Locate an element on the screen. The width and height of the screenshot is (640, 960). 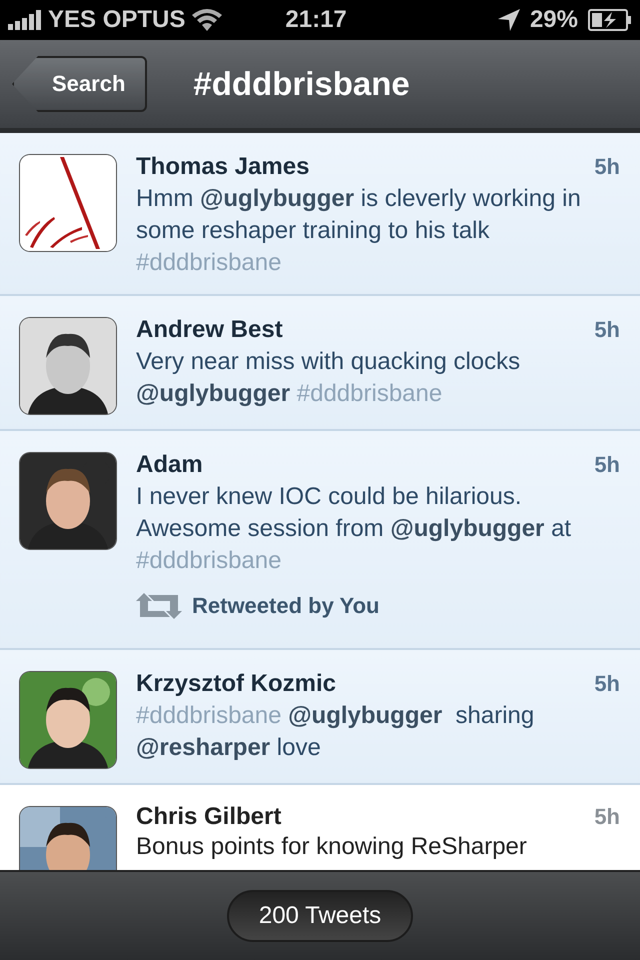
author-name: Thomas James is located at coordinates (223, 167).